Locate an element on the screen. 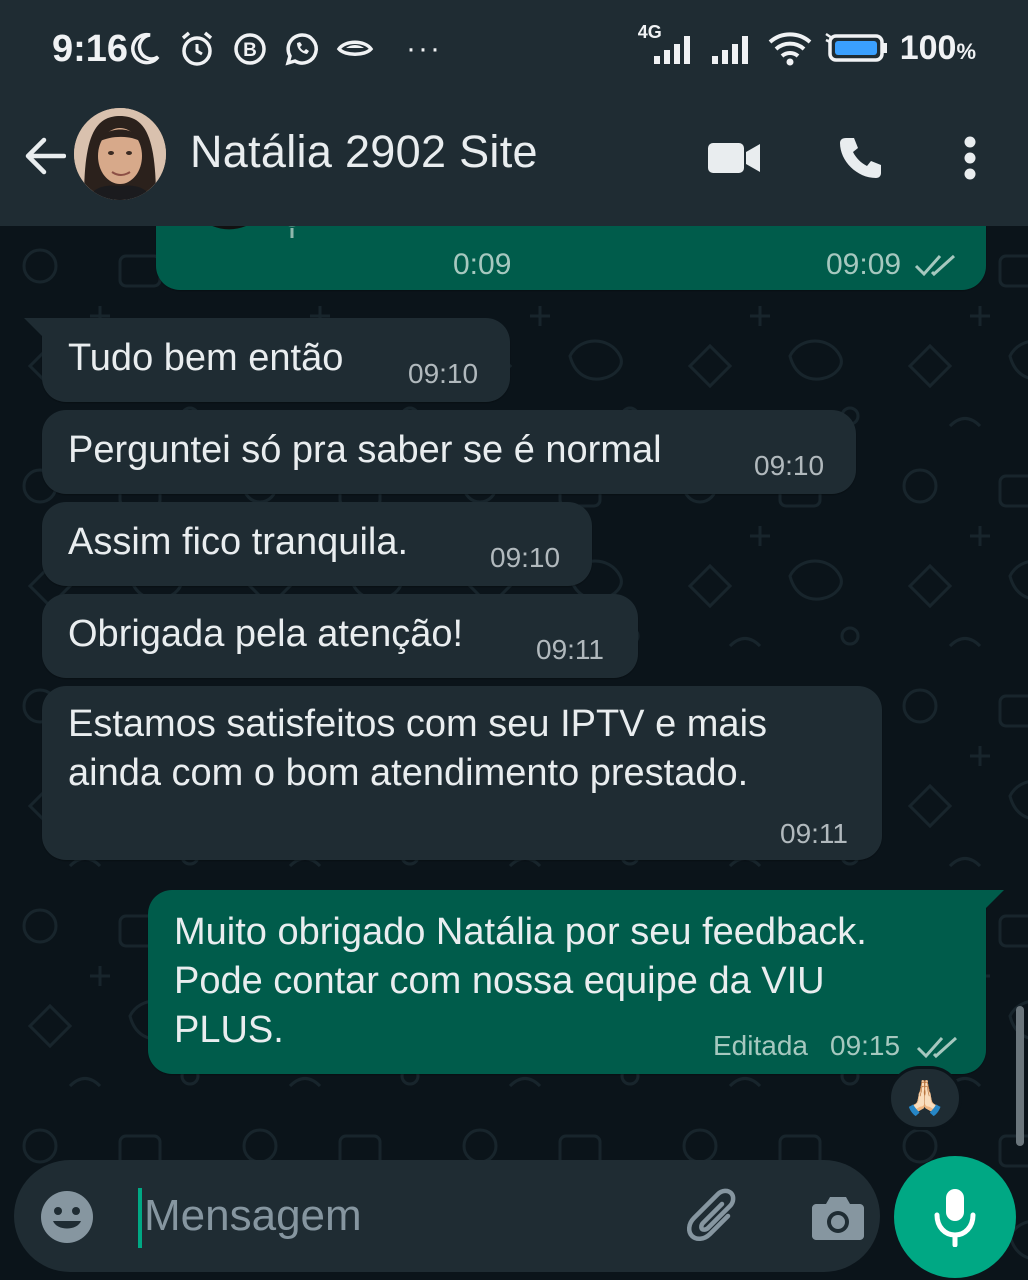  voice-message-bubble: 0:09 09:09 is located at coordinates (571, 258).